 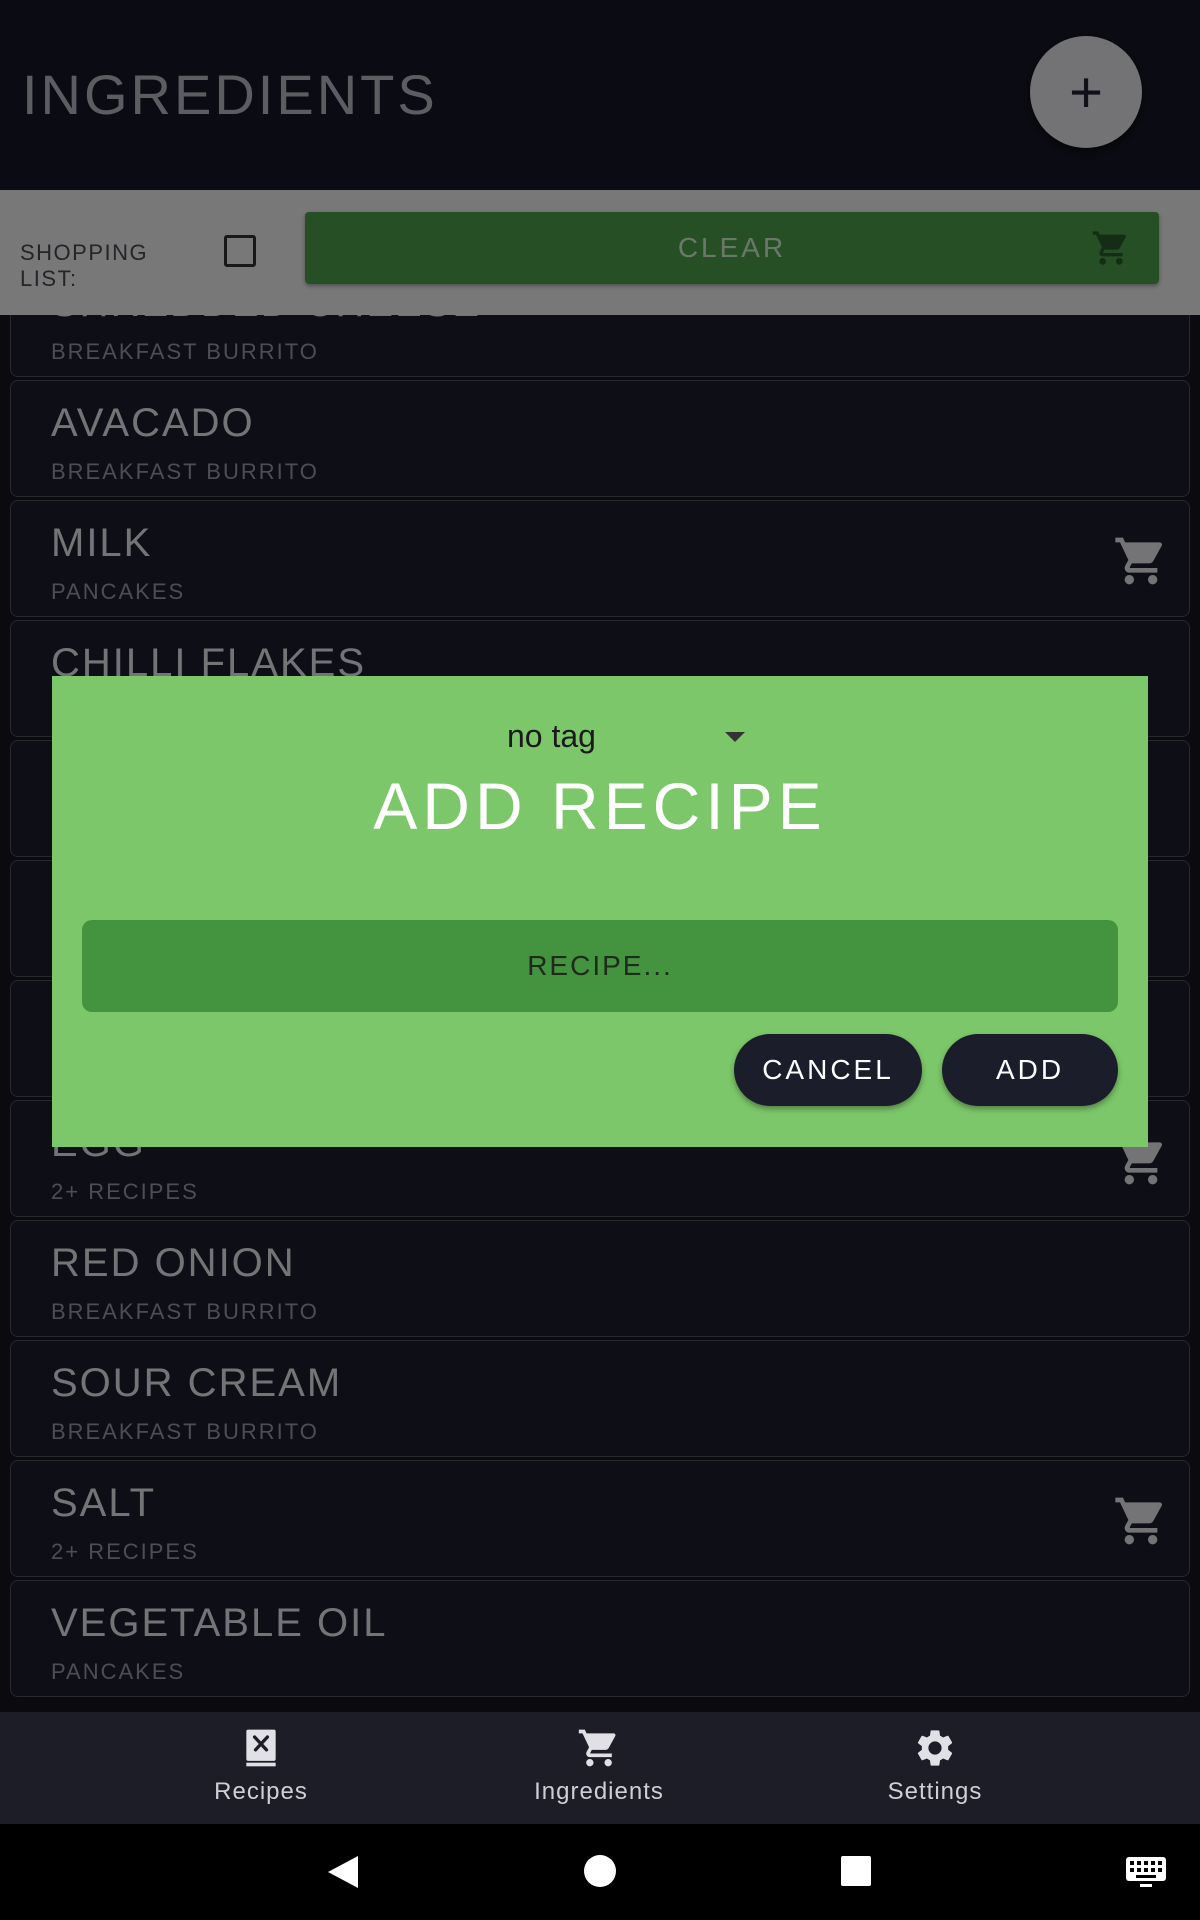 I want to click on bottom-navigation: Recipes Ingredients Settings, so click(x=600, y=1768).